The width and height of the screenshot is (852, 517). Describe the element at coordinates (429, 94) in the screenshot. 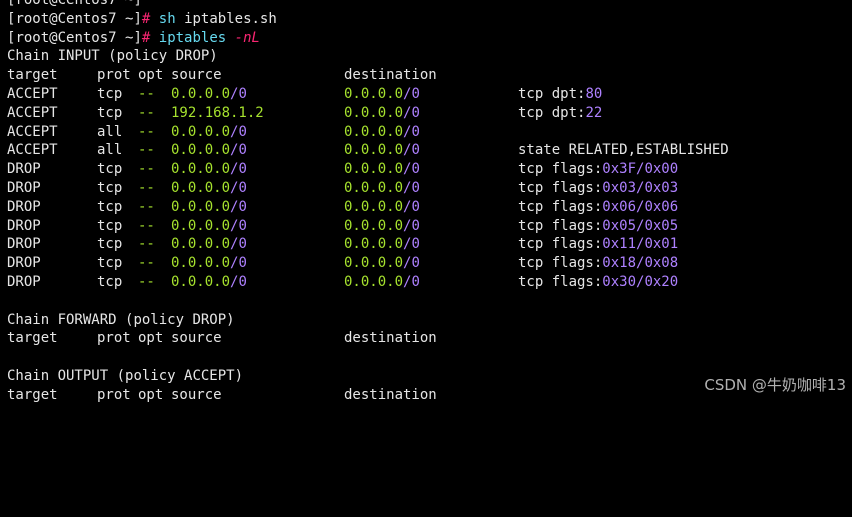

I see `rule-row: ACCEPT tcp -- 0.0.0.0/0 0.0.0.0/0 tcp dpt:80` at that location.